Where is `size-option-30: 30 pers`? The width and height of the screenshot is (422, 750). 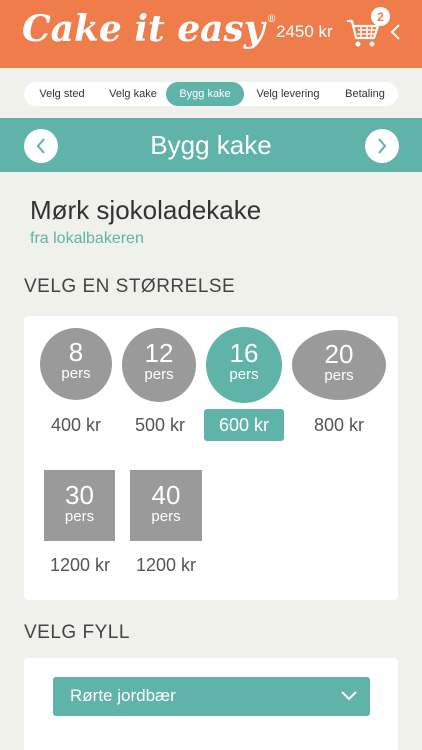
size-option-30: 30 pers is located at coordinates (79, 505).